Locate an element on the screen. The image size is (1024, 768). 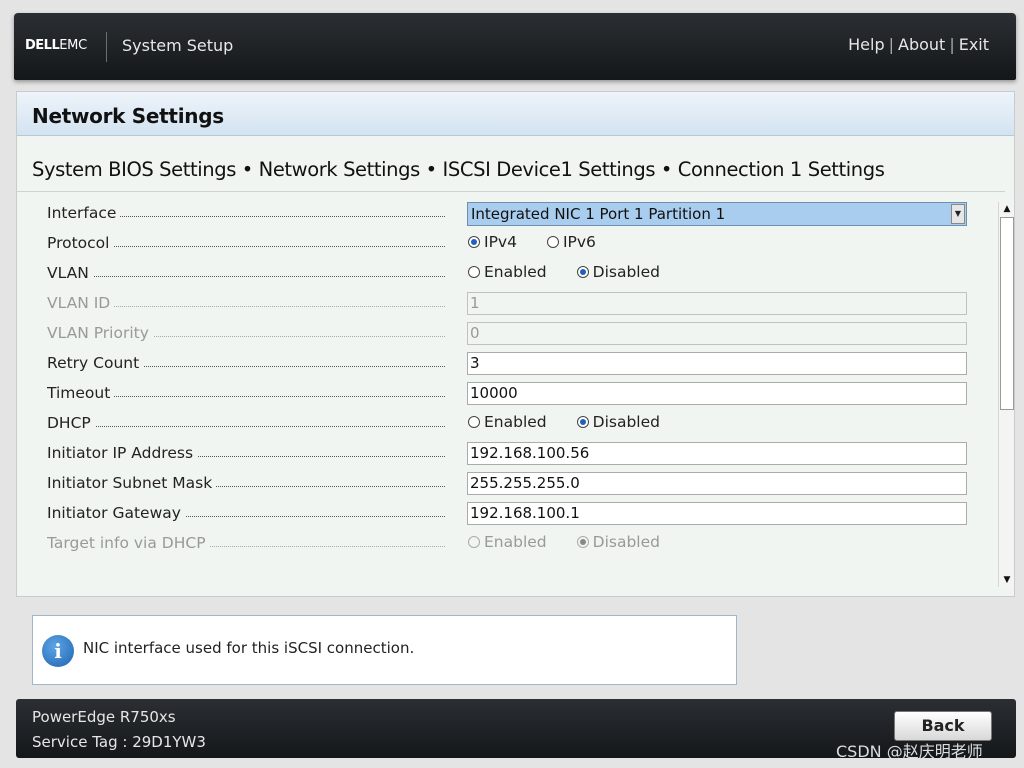
setting-row-dhcp: DHCP Enabled Disabled is located at coordinates (507, 423).